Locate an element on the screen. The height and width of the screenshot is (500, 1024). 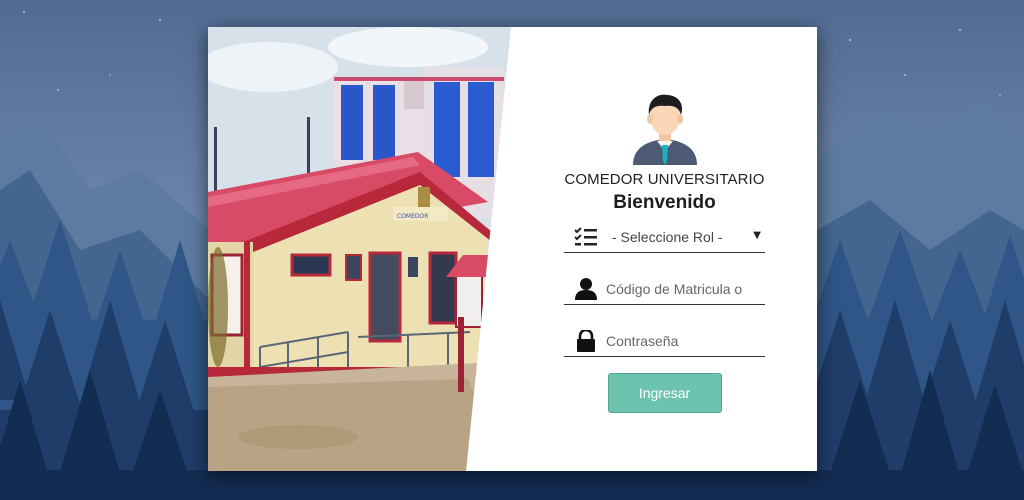
student-code-input is located at coordinates (683, 289).